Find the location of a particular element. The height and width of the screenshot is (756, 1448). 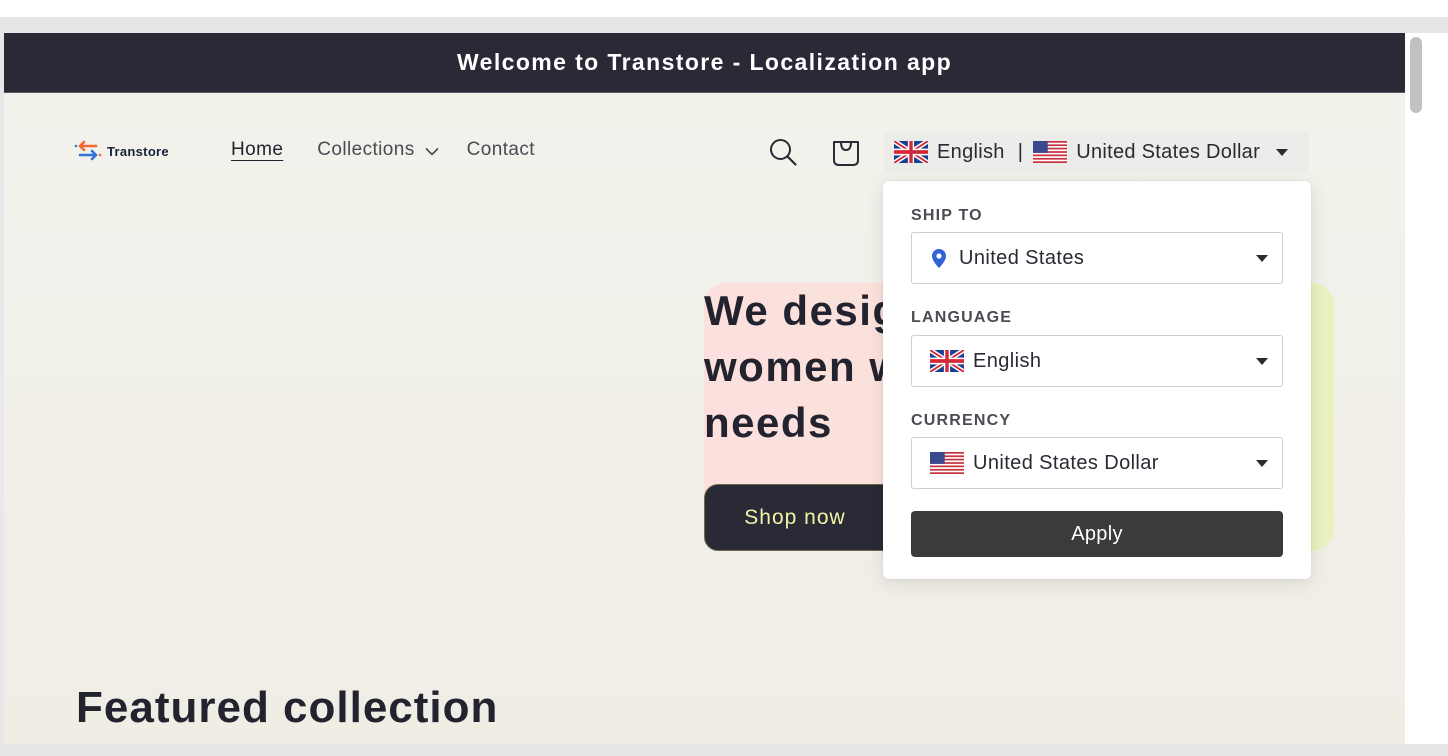

browser-bottom-strip is located at coordinates (724, 750).